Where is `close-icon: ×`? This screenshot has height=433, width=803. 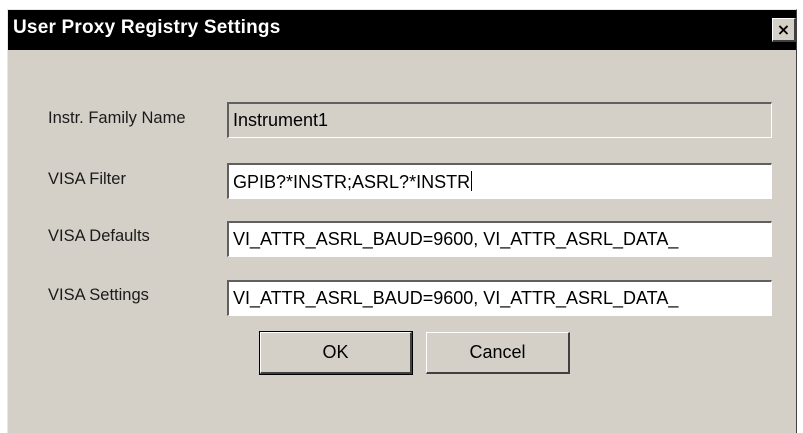
close-icon: × is located at coordinates (783, 29).